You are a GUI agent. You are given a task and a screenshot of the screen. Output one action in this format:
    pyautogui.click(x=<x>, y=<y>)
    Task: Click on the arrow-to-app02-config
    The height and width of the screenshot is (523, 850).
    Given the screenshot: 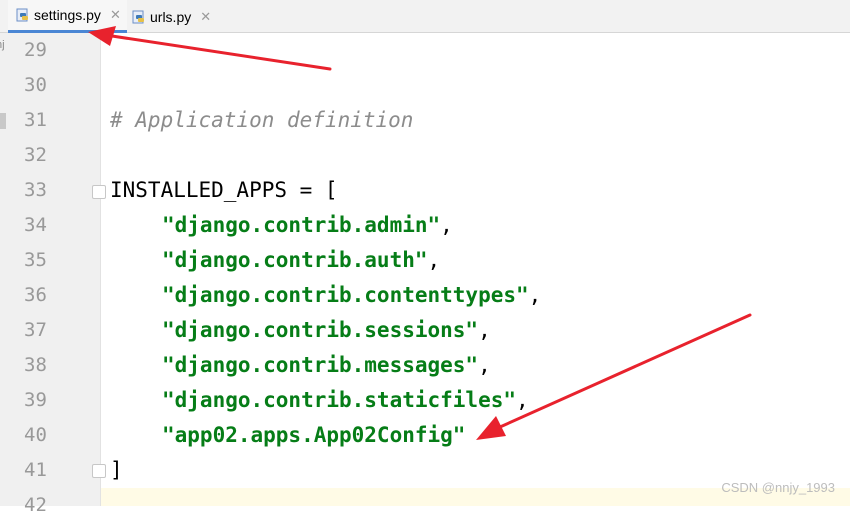 What is the action you would take?
    pyautogui.click(x=614, y=376)
    